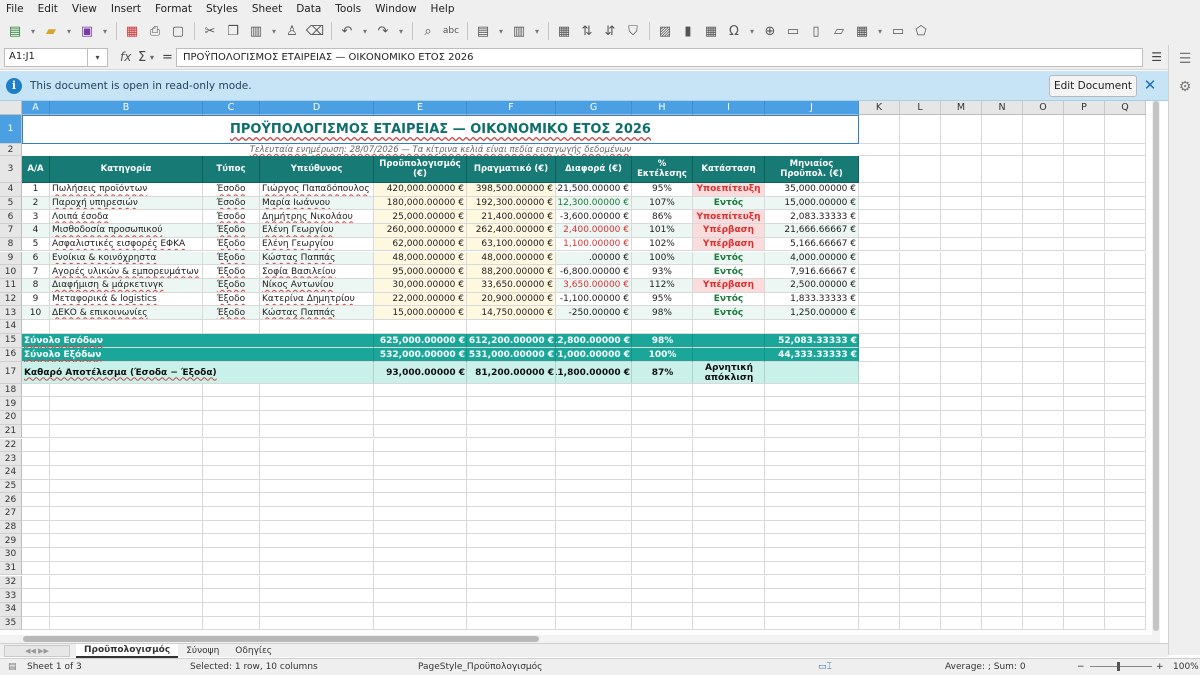 This screenshot has width=1200, height=675. Describe the element at coordinates (812, 231) in the screenshot. I see `data-cell: 21,666.66667 €` at that location.